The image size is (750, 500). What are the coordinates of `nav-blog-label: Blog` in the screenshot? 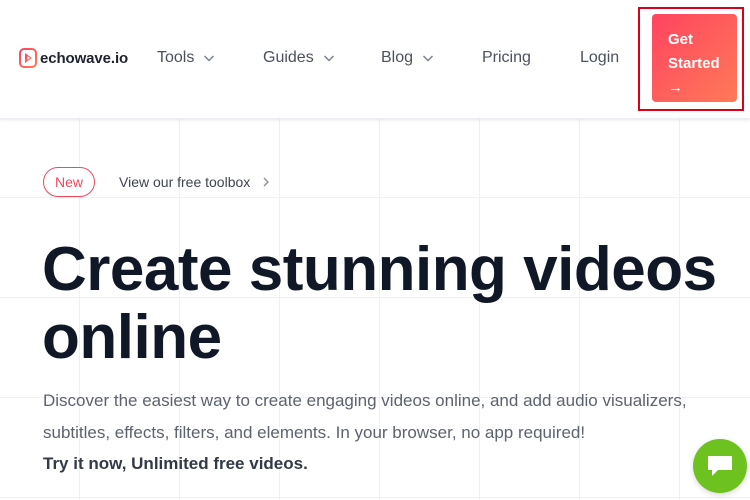 It's located at (397, 57).